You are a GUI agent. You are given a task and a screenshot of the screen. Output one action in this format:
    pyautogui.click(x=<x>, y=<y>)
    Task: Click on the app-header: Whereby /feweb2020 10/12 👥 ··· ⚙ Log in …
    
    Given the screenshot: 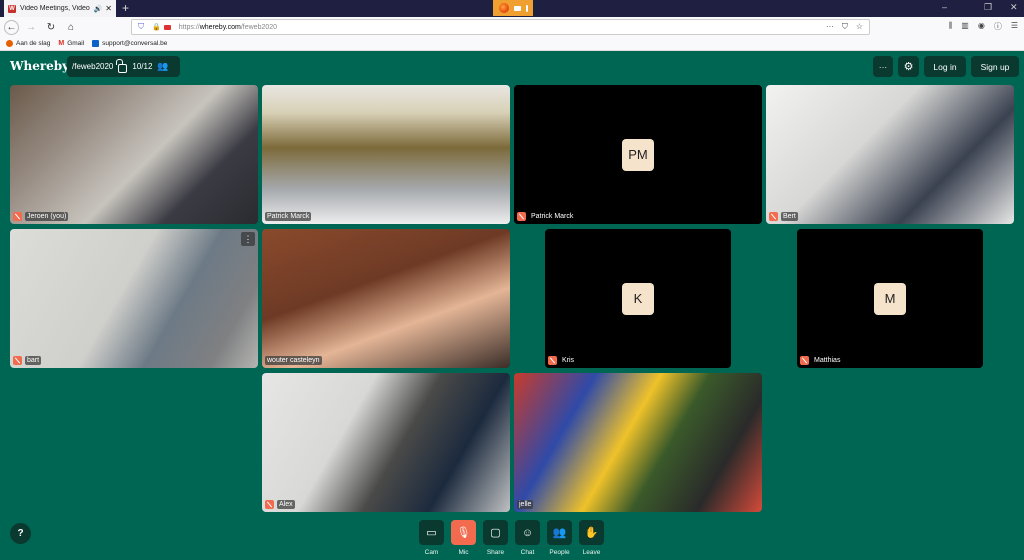 What is the action you would take?
    pyautogui.click(x=512, y=66)
    